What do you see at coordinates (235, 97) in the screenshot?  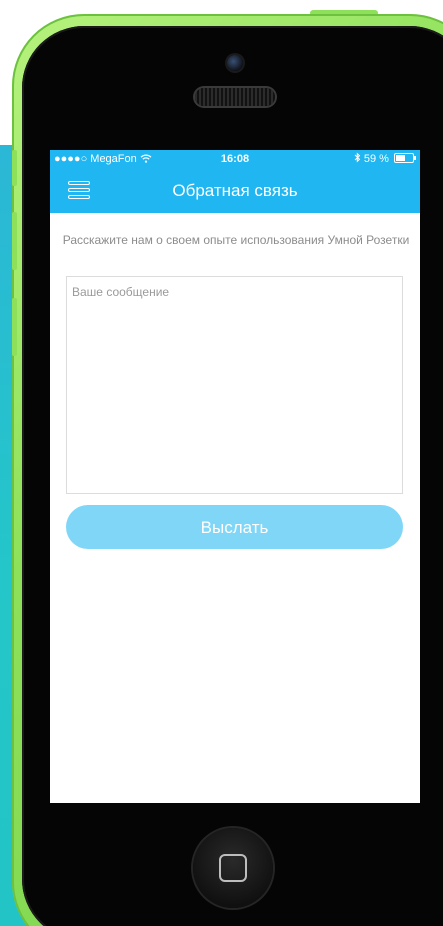 I see `earpiece-speaker` at bounding box center [235, 97].